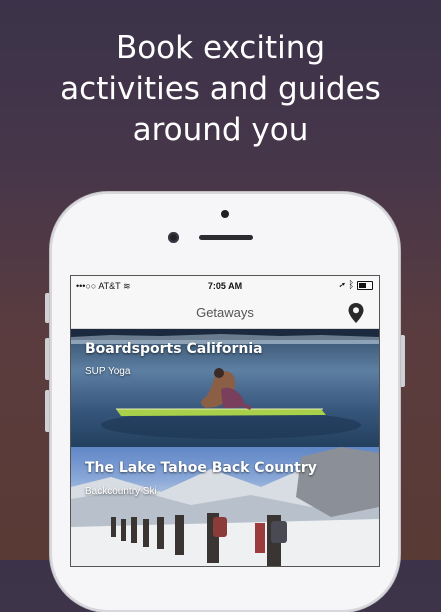 This screenshot has width=441, height=612. What do you see at coordinates (225, 388) in the screenshot?
I see `activity-card: Boardsports California SUP Yoga` at bounding box center [225, 388].